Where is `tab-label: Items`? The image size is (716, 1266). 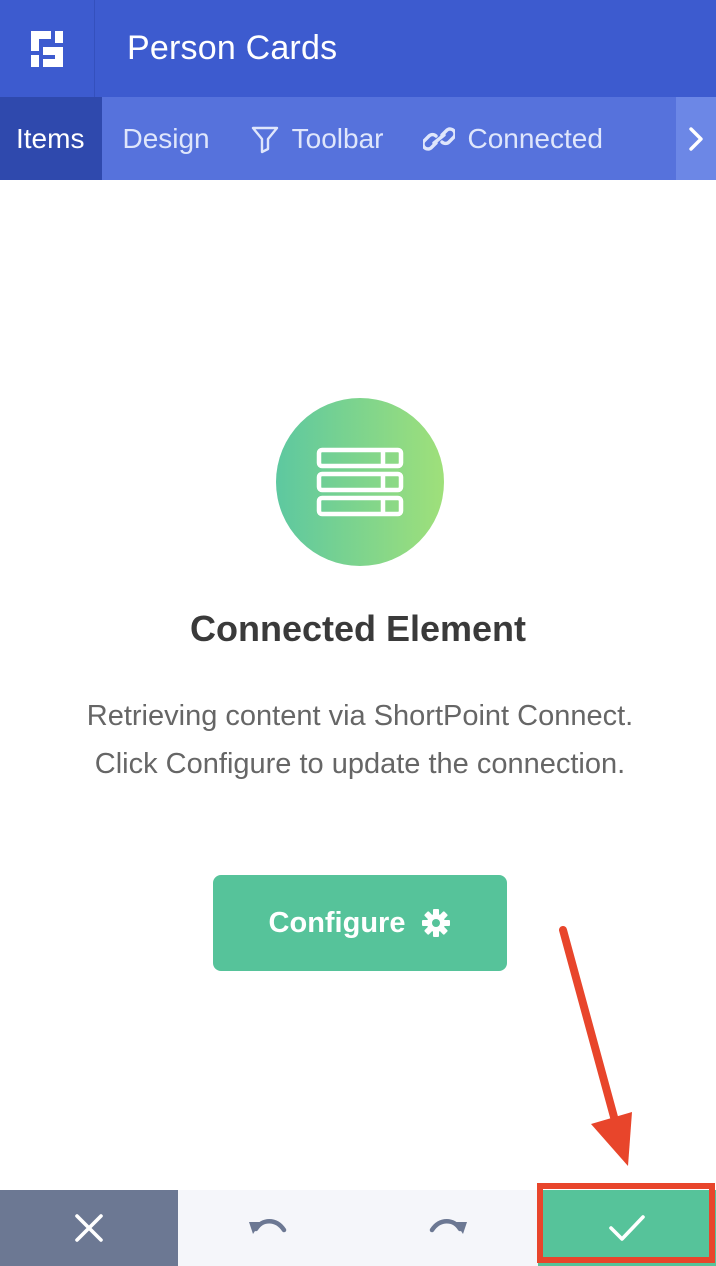
tab-label: Items is located at coordinates (50, 138).